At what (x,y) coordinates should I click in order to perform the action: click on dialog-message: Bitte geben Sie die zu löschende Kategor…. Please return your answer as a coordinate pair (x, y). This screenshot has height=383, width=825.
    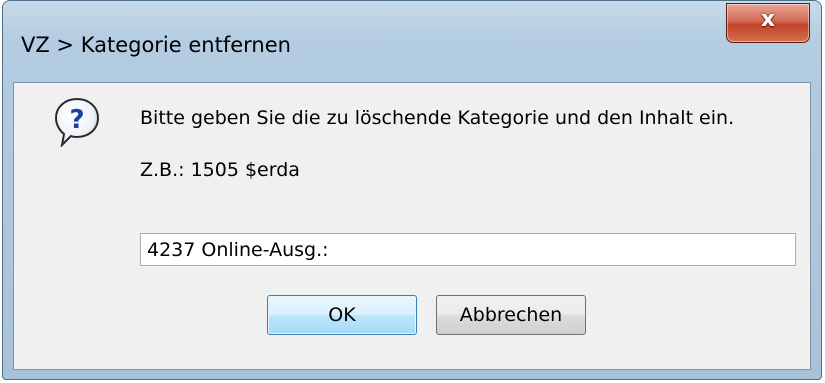
    Looking at the image, I should click on (437, 118).